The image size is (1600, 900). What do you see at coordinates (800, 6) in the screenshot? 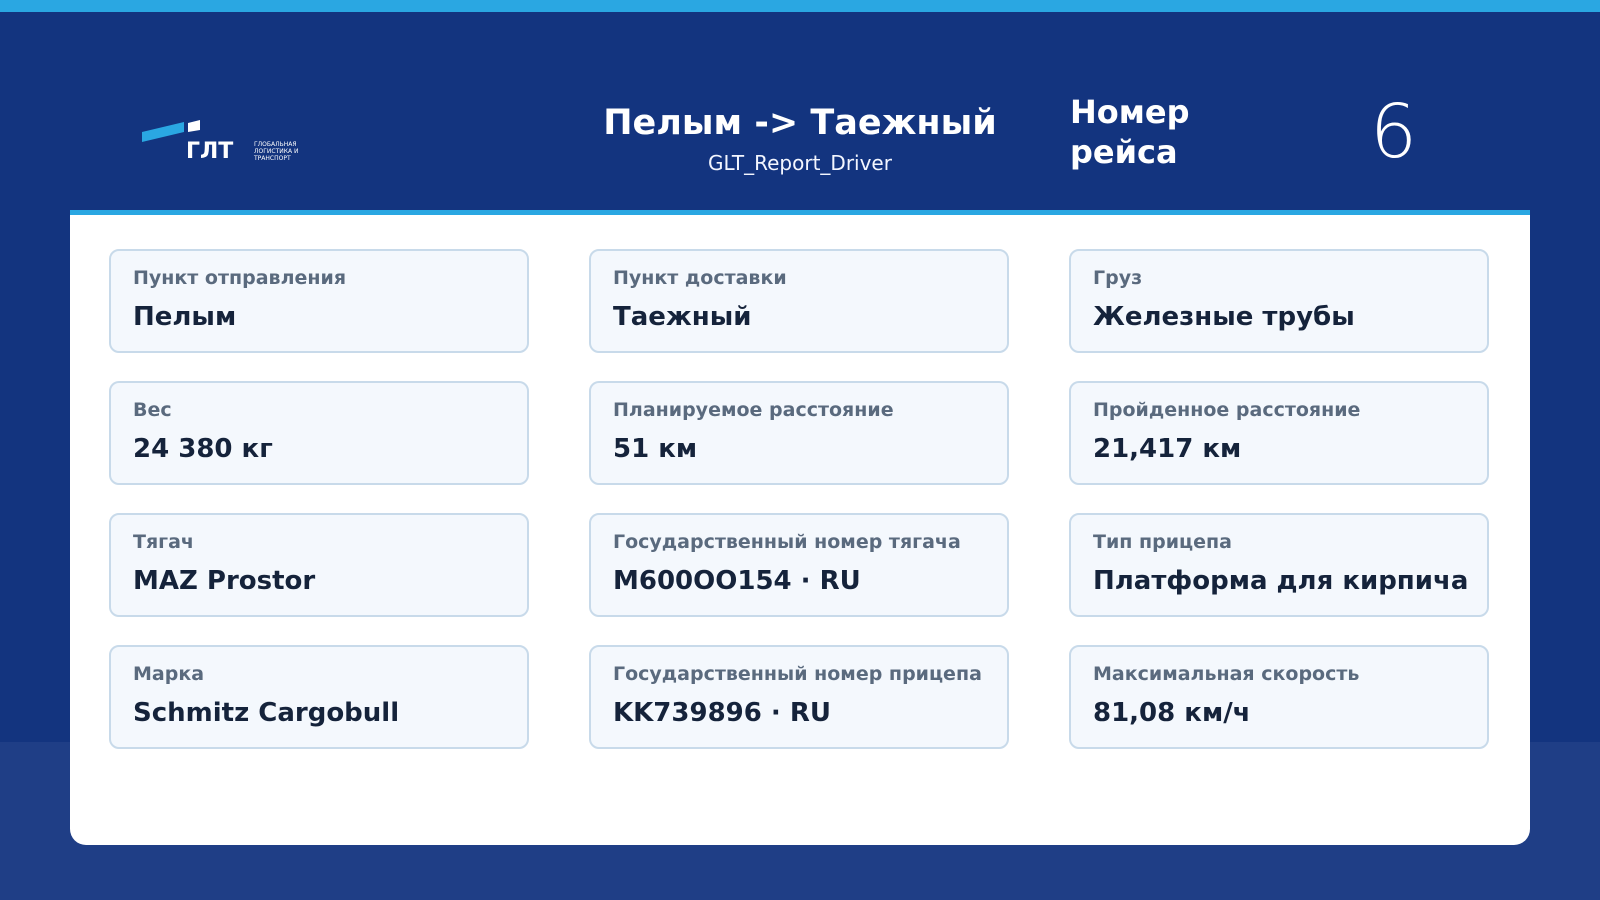
I see `top-accent-stripe` at bounding box center [800, 6].